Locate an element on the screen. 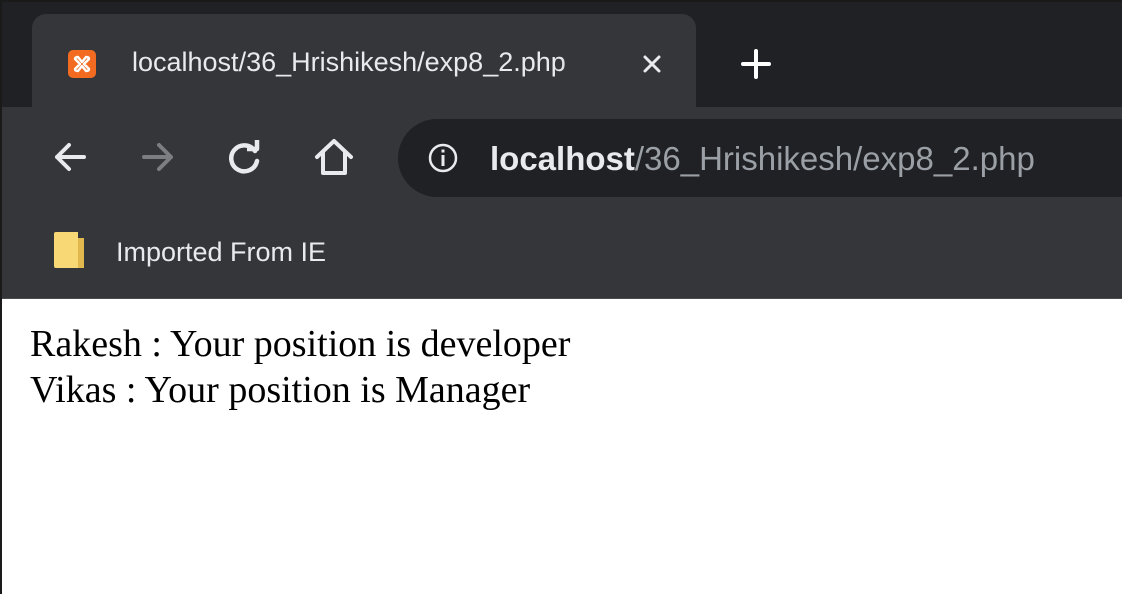 The width and height of the screenshot is (1122, 594). bookmark-label: Imported From IE is located at coordinates (221, 252).